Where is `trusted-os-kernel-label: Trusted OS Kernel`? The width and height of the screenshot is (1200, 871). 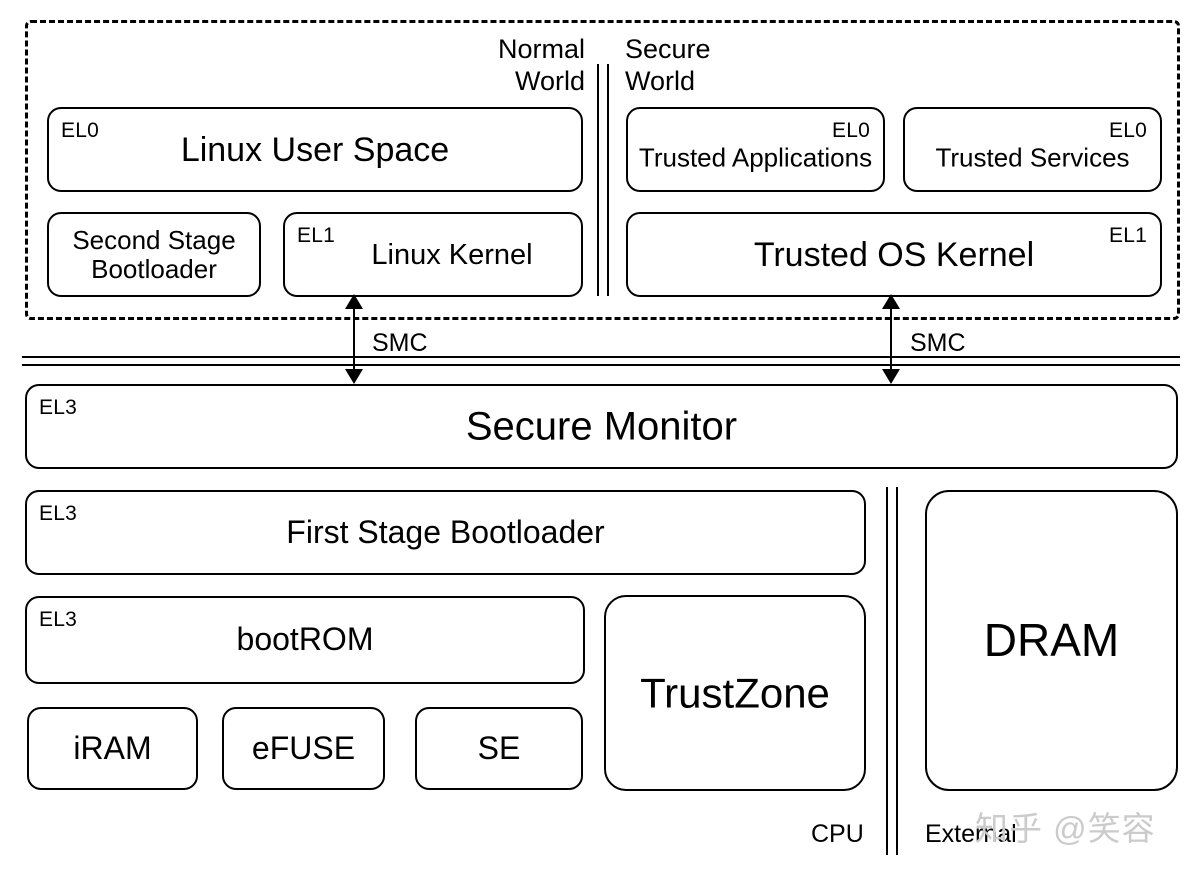 trusted-os-kernel-label: Trusted OS Kernel is located at coordinates (894, 254).